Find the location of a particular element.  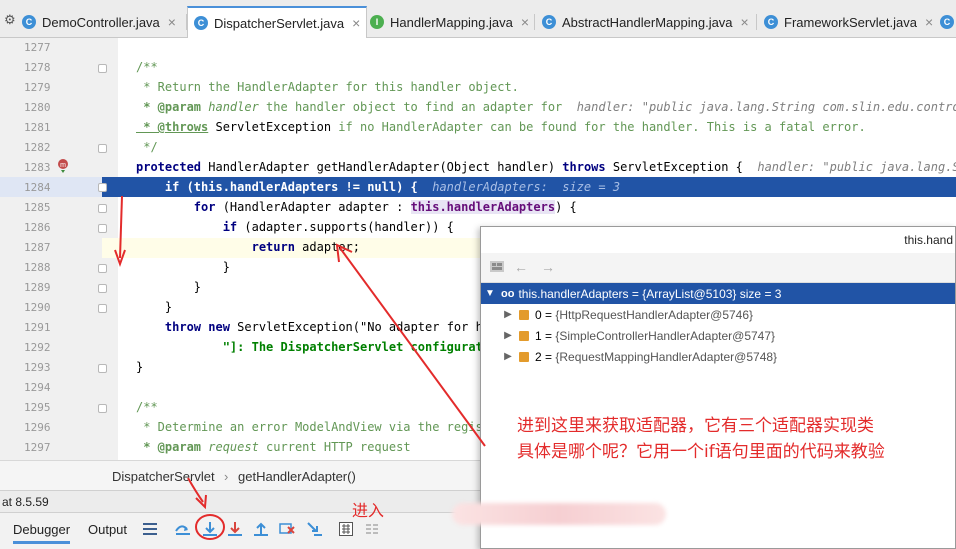

line-number: 1287 is located at coordinates (37, 247).